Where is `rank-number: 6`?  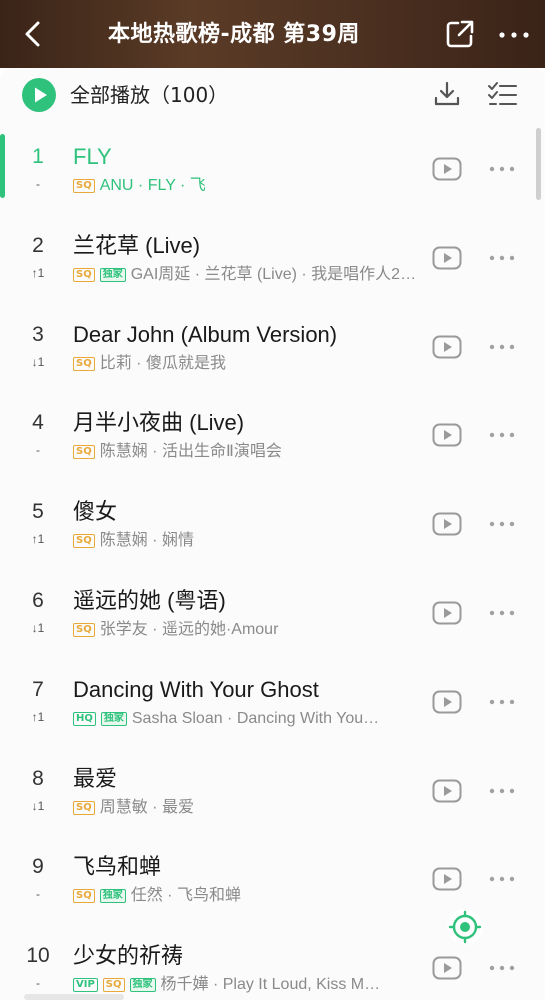
rank-number: 6 is located at coordinates (38, 600).